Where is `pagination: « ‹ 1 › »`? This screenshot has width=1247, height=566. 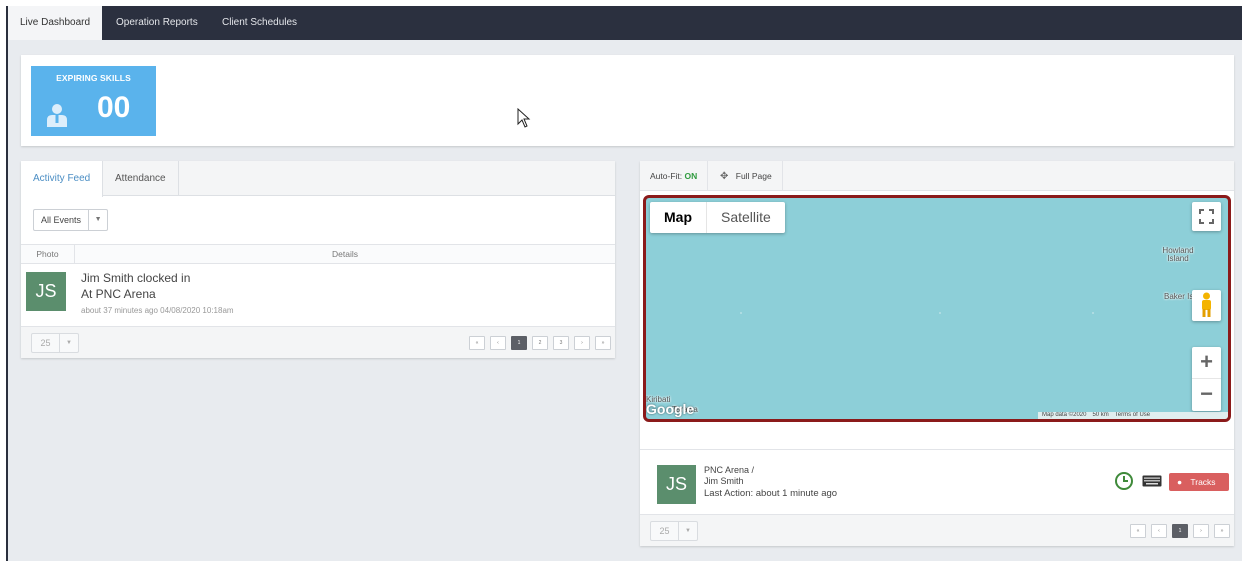
pagination: « ‹ 1 › » is located at coordinates (1180, 531).